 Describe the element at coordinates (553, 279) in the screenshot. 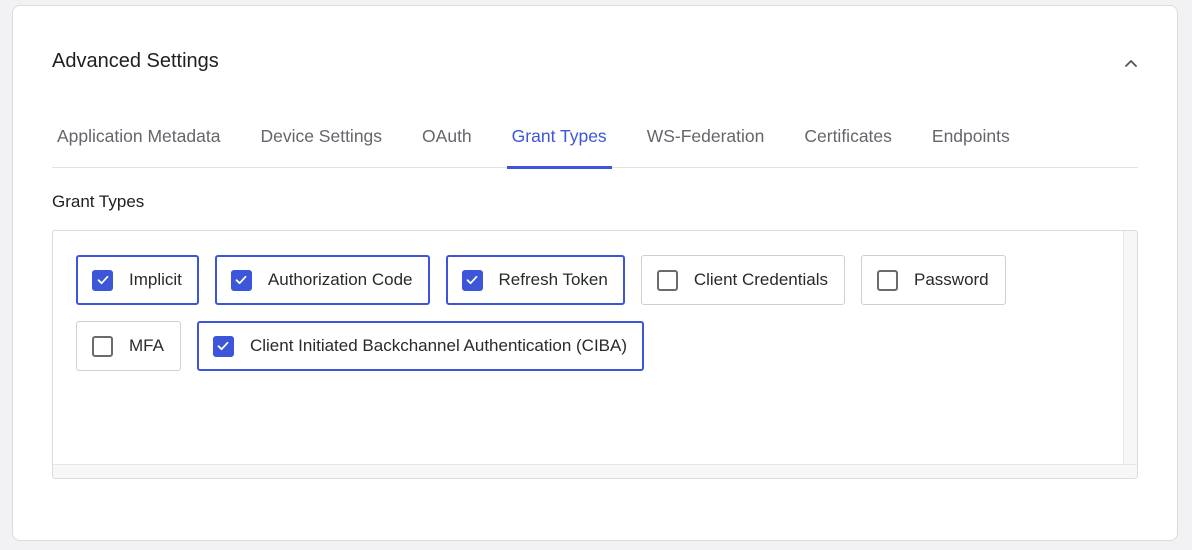

I see `grant-type-label: Refresh Token` at that location.